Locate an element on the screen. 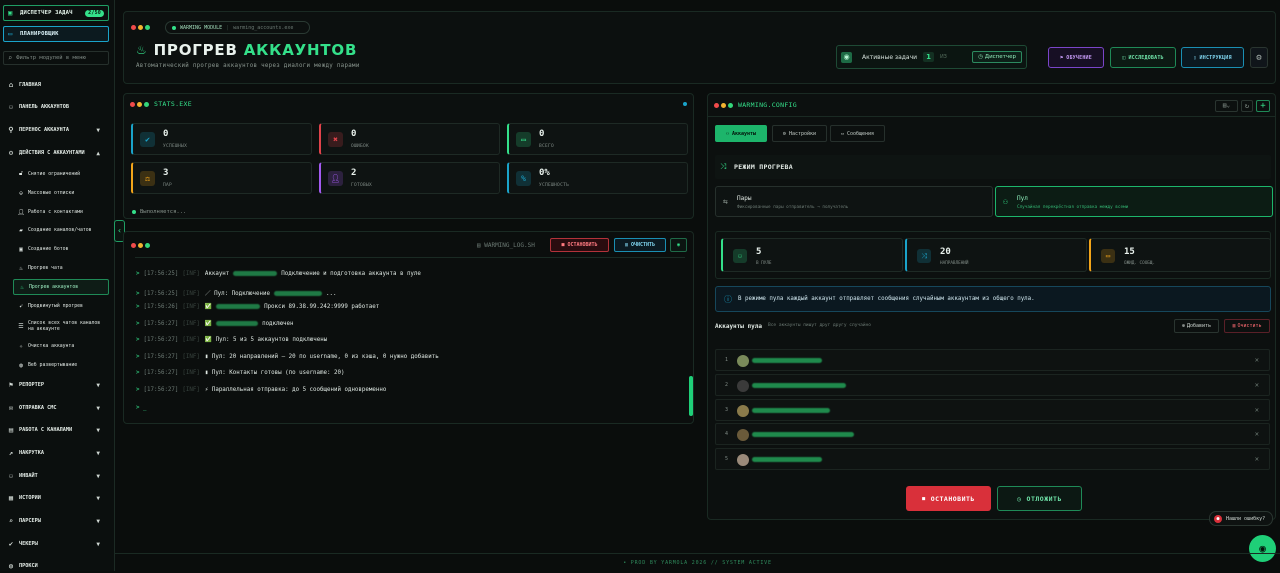  redacted-account-name is located at coordinates (787, 360).